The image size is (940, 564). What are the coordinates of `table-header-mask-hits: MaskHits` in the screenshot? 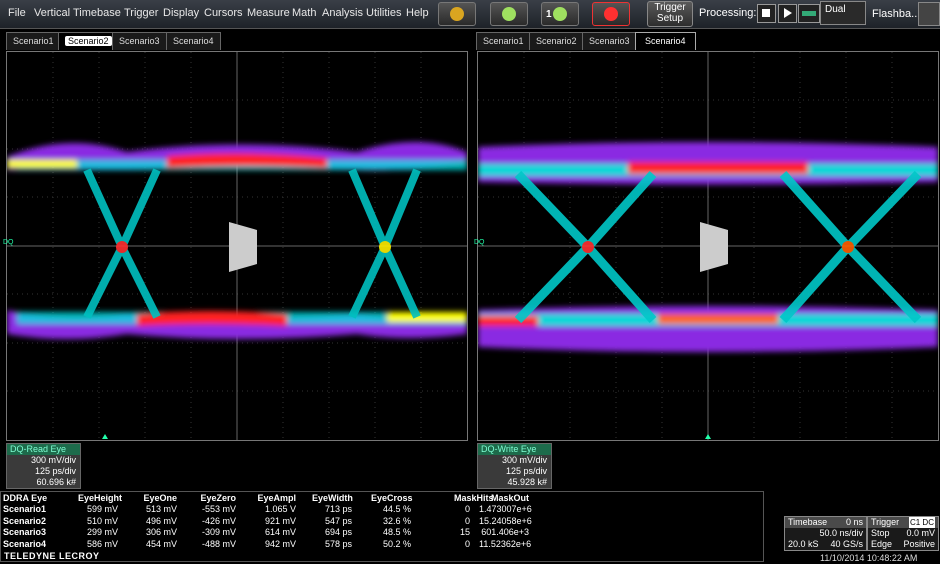 It's located at (474, 498).